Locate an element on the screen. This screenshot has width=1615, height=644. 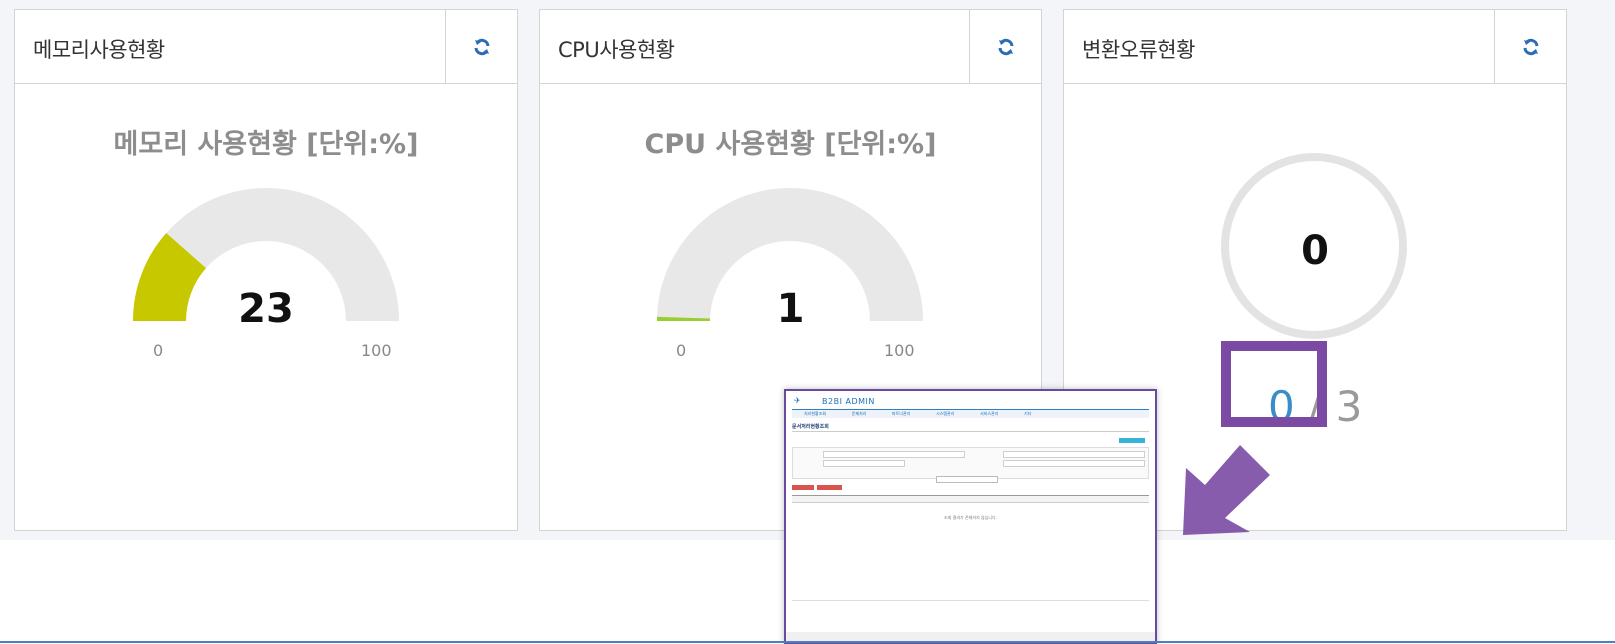
donut-value: 0 is located at coordinates (1315, 251).